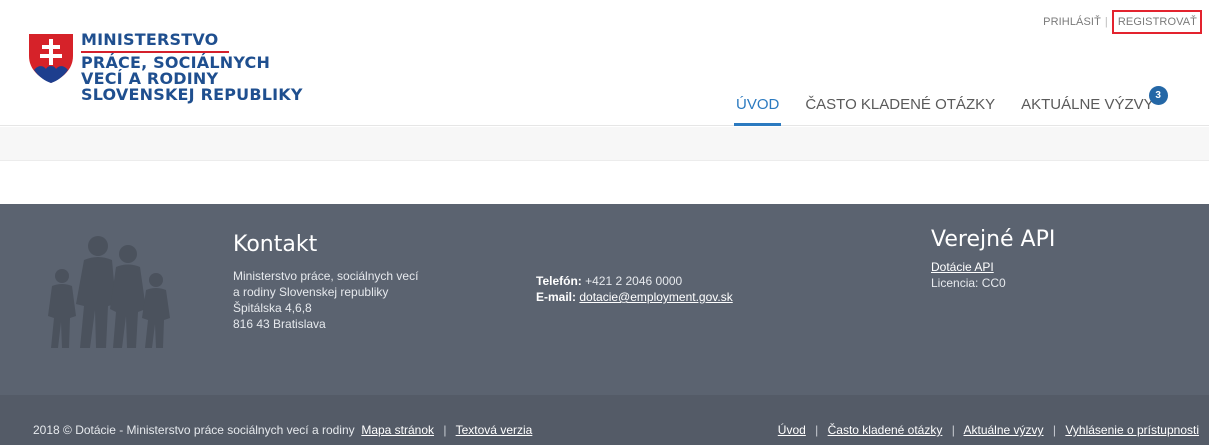  What do you see at coordinates (494, 430) in the screenshot?
I see `text-version-link: Textová verzia` at bounding box center [494, 430].